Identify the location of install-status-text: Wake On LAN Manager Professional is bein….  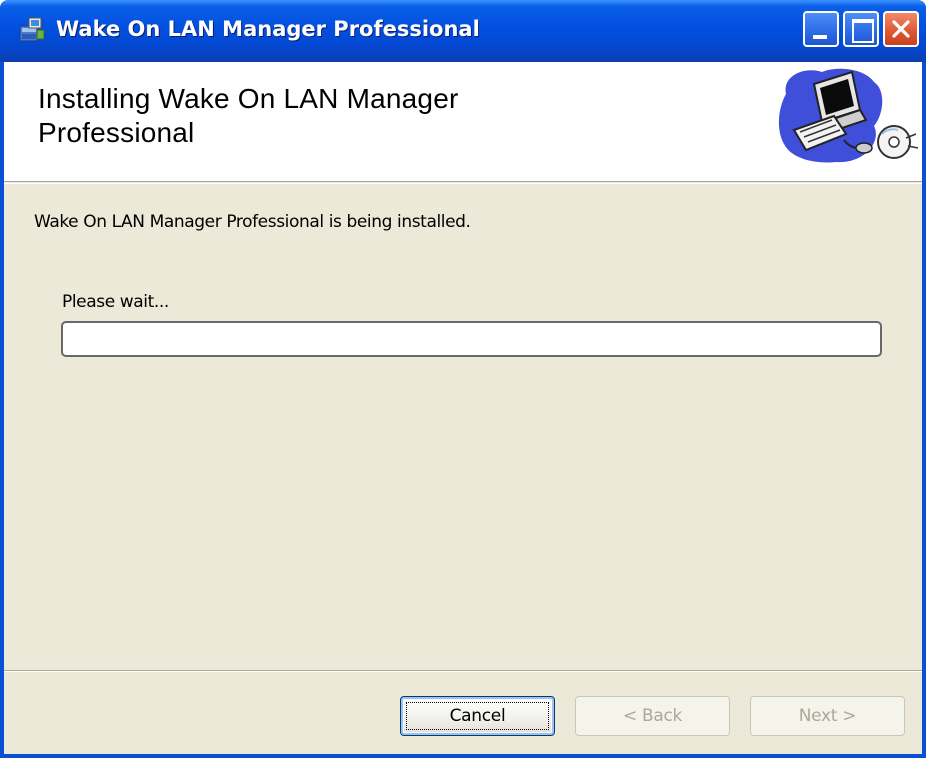
(252, 222).